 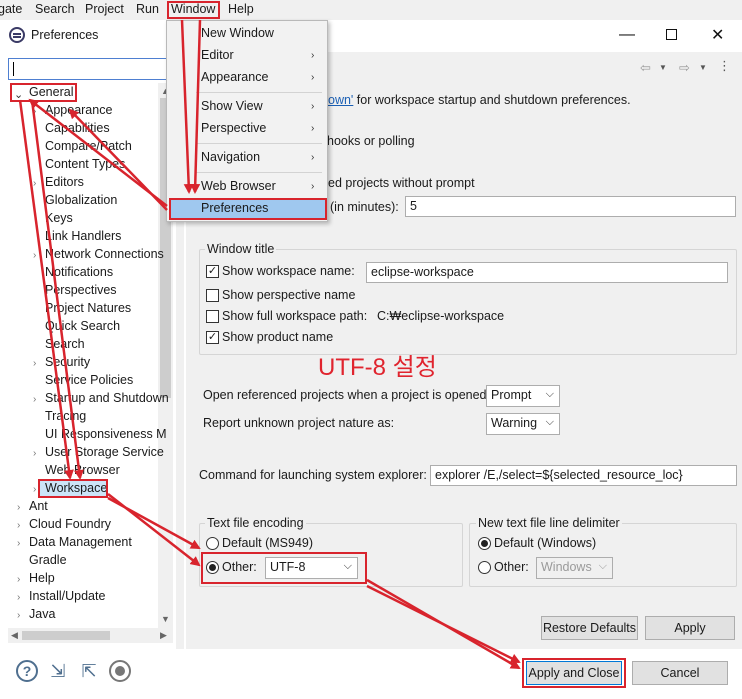 I want to click on tree-item: Link Handlers, so click(x=83, y=236).